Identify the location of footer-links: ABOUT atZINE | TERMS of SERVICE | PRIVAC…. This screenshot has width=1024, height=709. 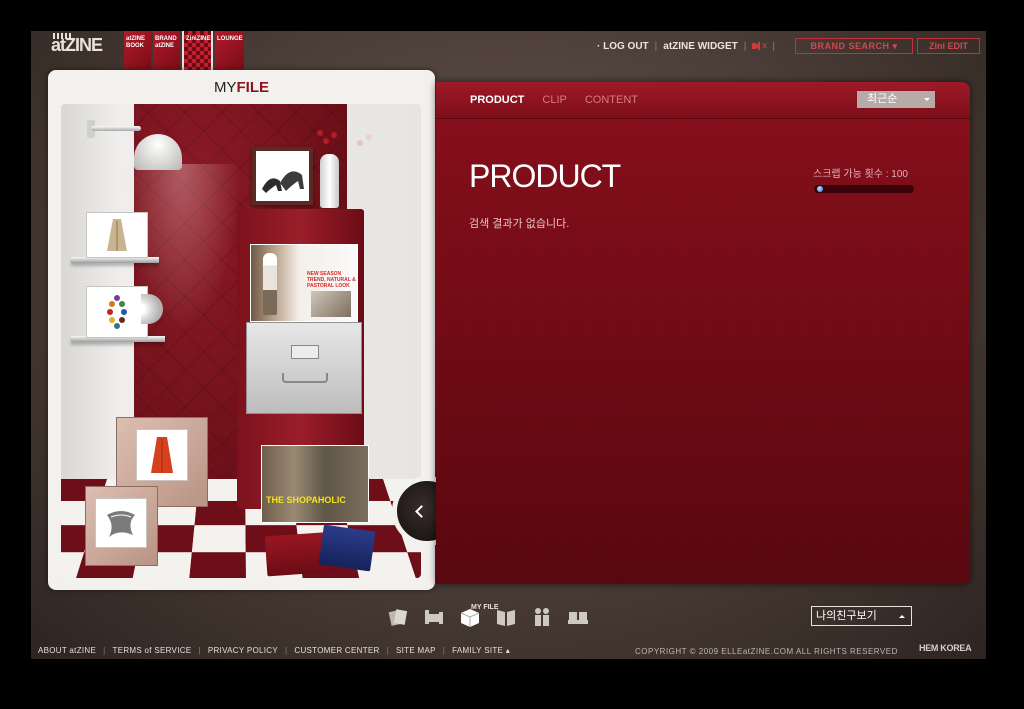
(274, 650).